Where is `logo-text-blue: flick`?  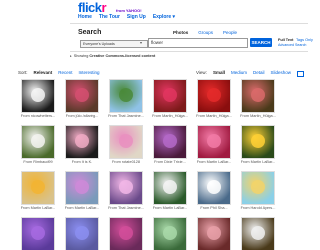
logo-text-blue: flick is located at coordinates (90, 7).